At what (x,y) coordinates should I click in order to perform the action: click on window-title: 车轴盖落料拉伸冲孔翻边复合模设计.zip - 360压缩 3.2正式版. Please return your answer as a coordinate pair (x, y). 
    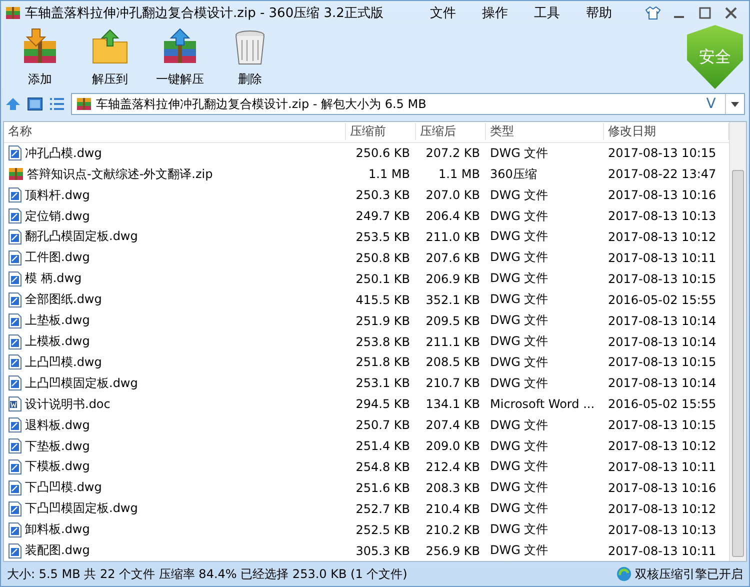
    Looking at the image, I should click on (204, 13).